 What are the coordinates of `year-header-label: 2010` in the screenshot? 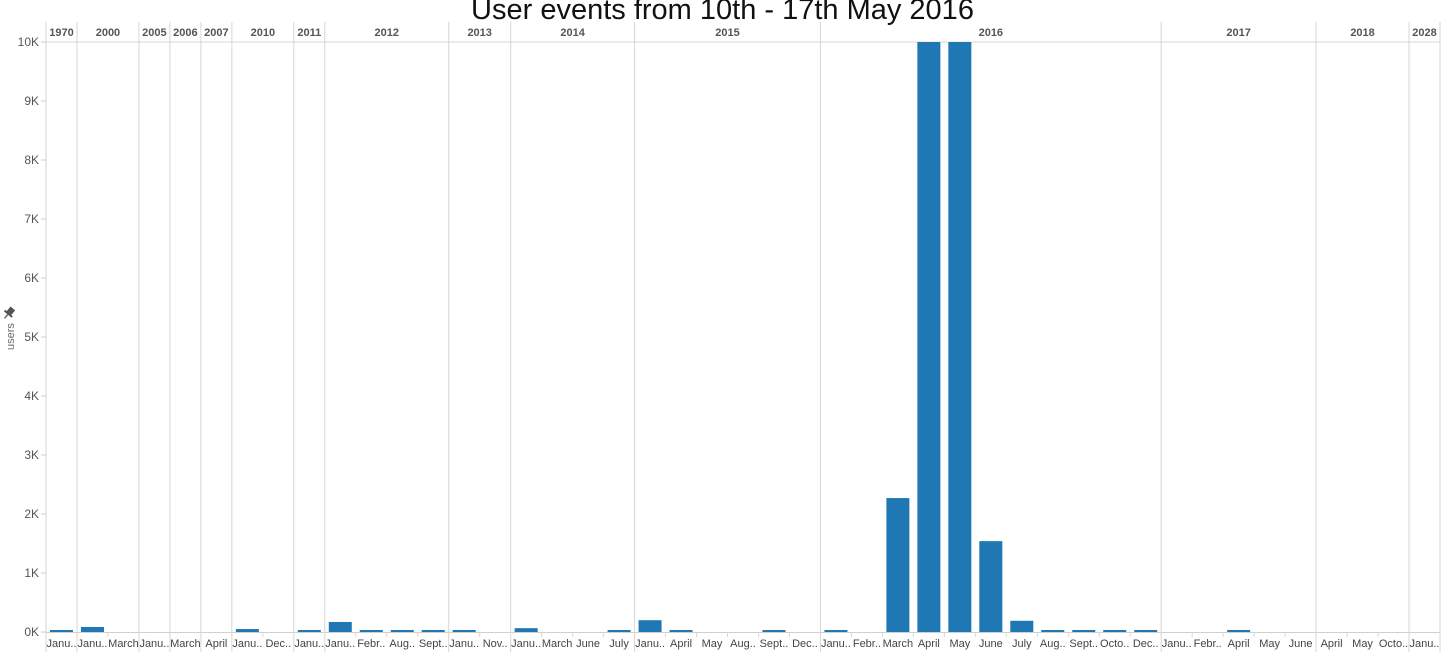 It's located at (263, 33).